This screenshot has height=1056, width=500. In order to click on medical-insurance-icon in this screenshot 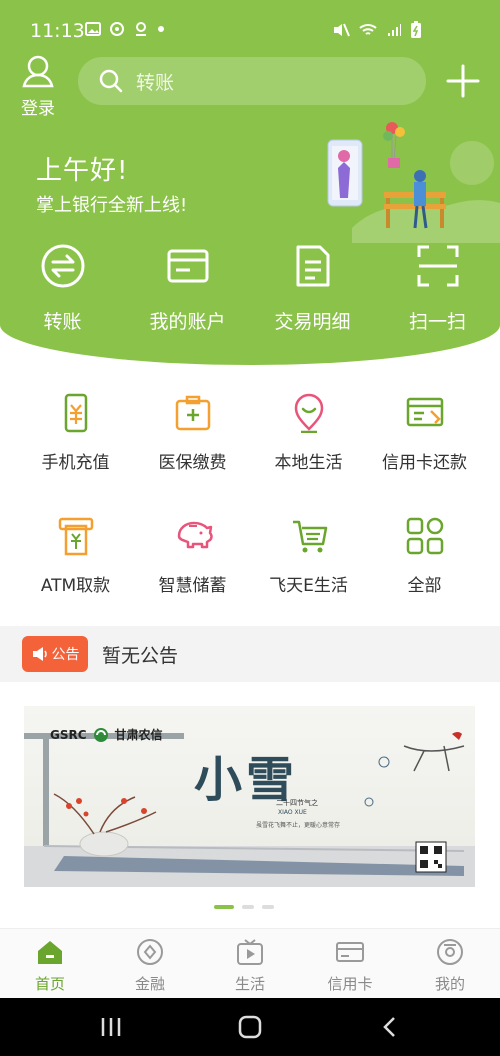, I will do `click(192, 413)`.